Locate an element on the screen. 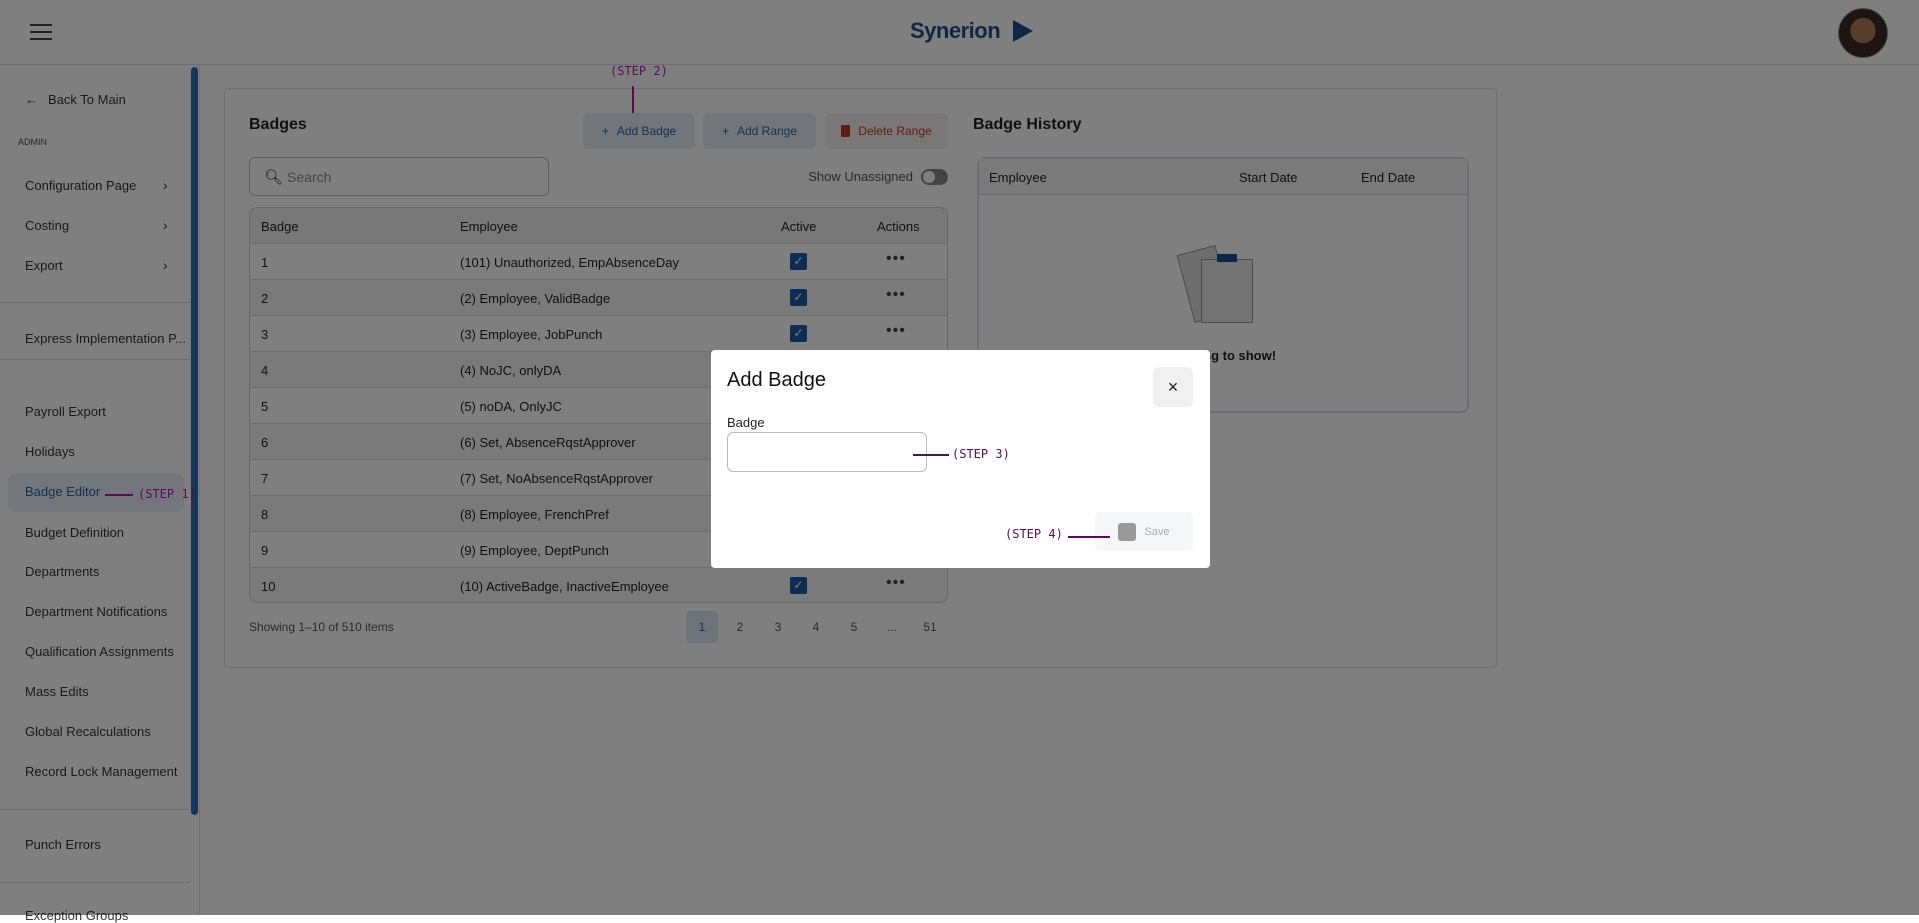  badge-field-label: Badge is located at coordinates (746, 422).